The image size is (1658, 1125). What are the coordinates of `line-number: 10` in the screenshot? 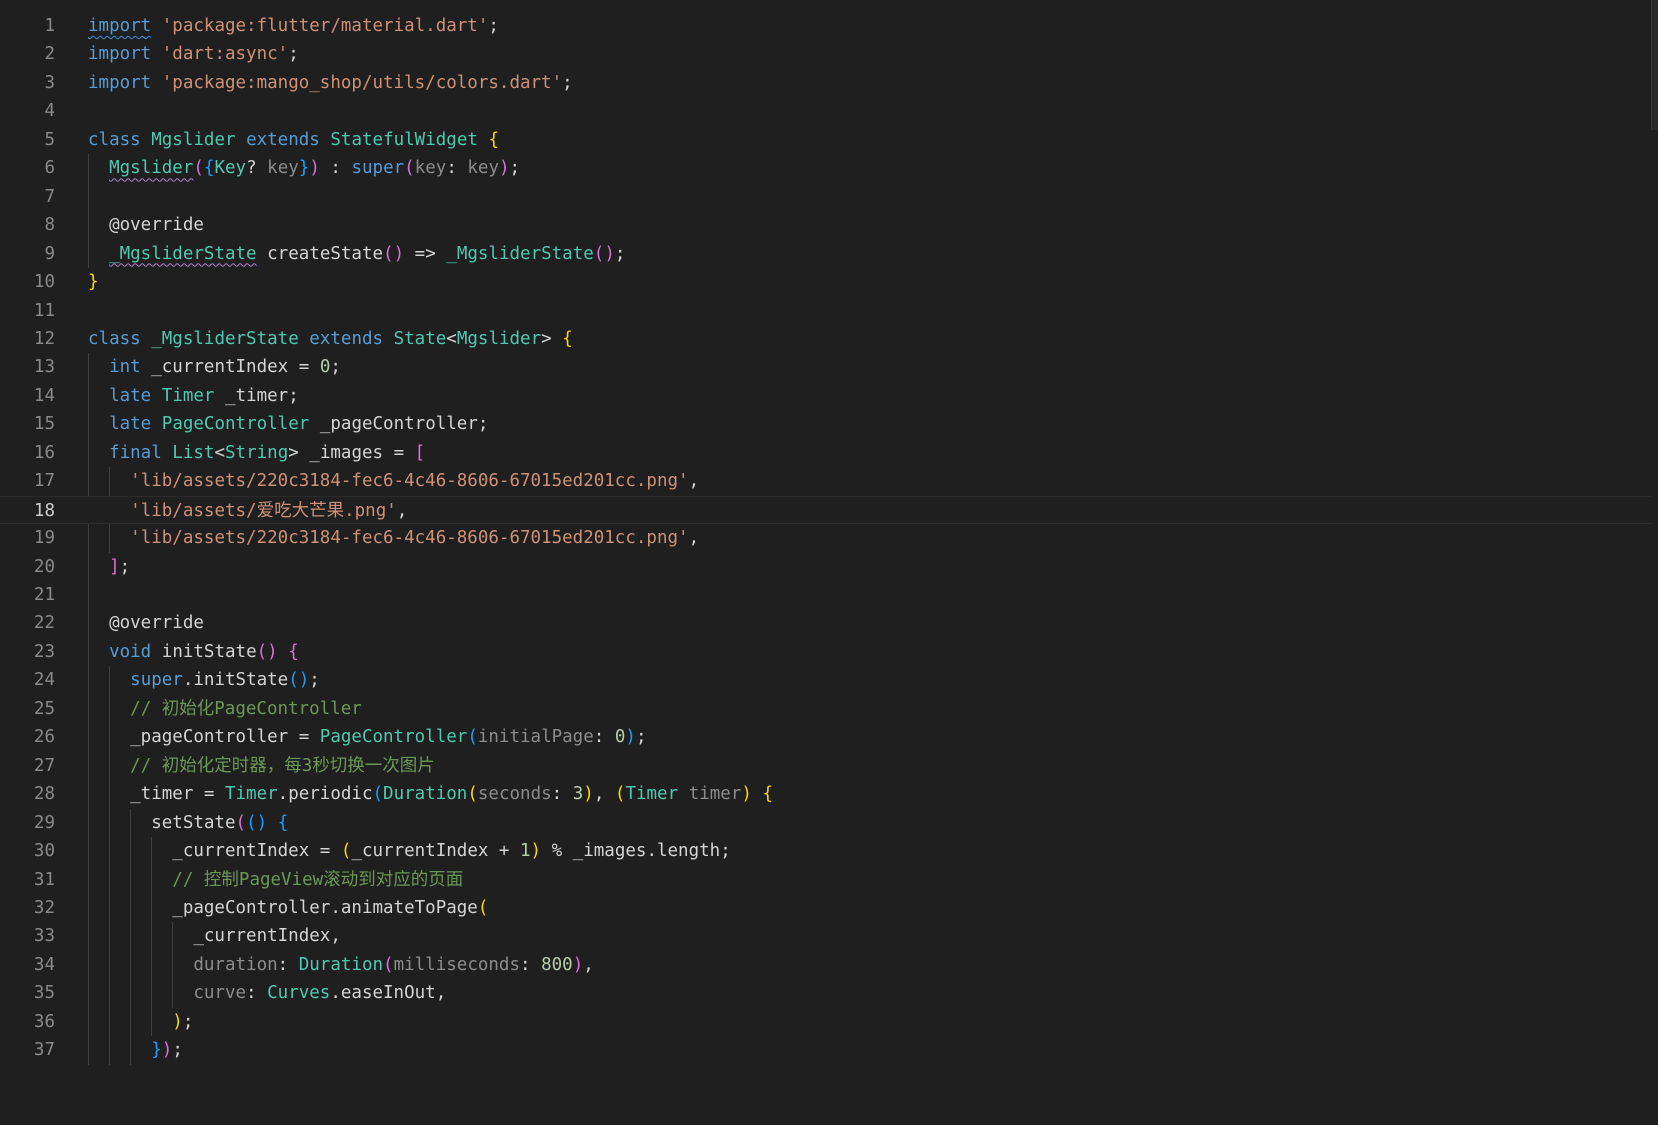 It's located at (44, 282).